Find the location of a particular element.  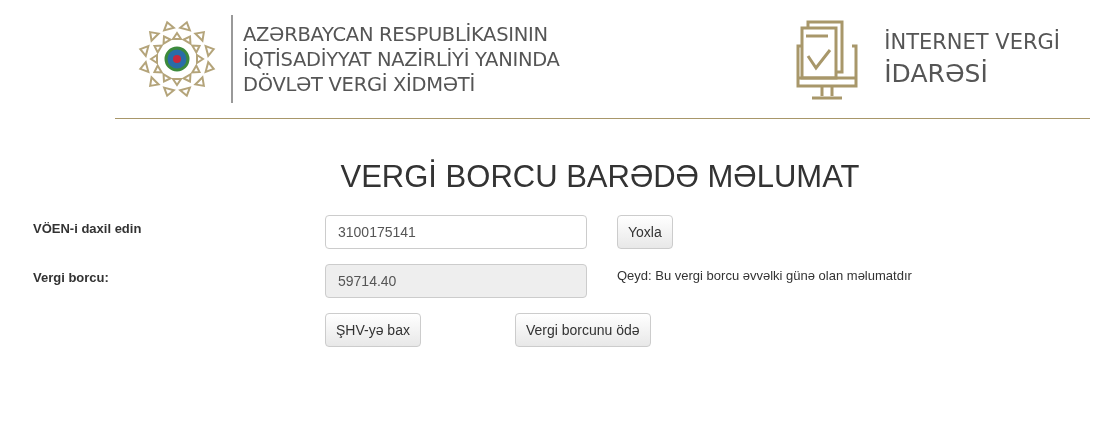

note-text: Qeyd: Bu vergi borcu əvvəlki günə olan məlumatdır is located at coordinates (764, 275).